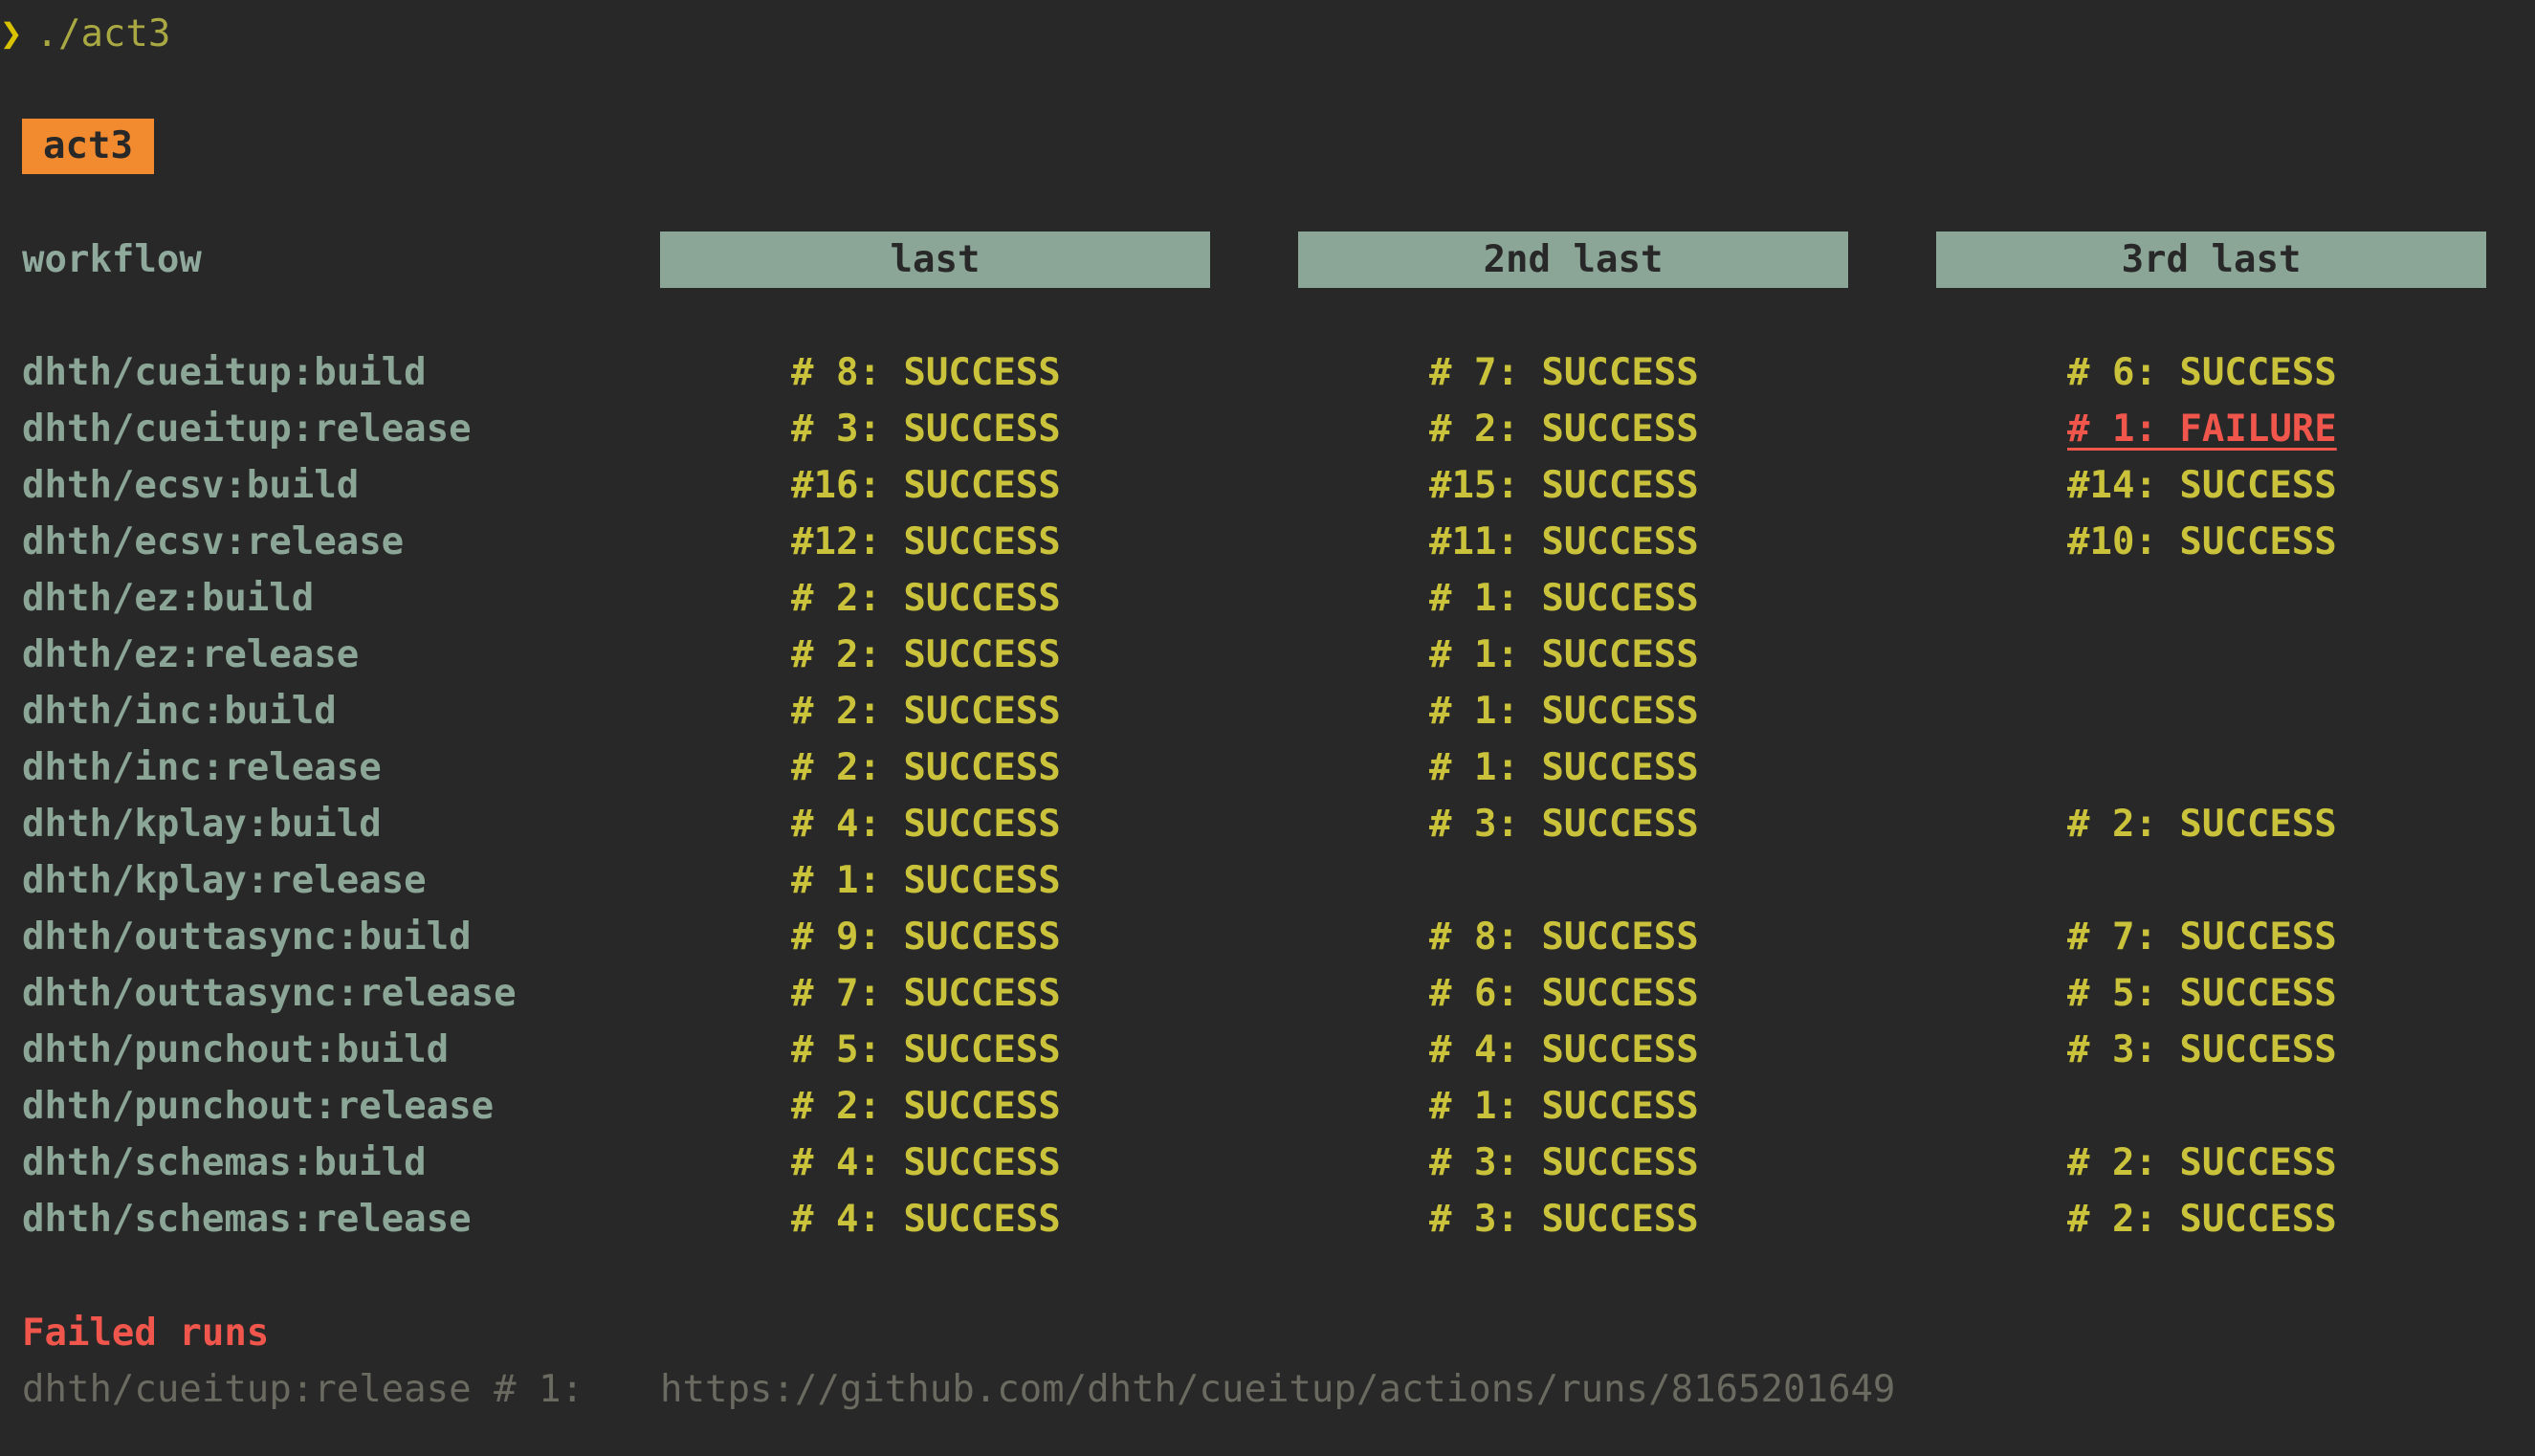  I want to click on run-status-success: #10: SUCCESS, so click(2202, 541).